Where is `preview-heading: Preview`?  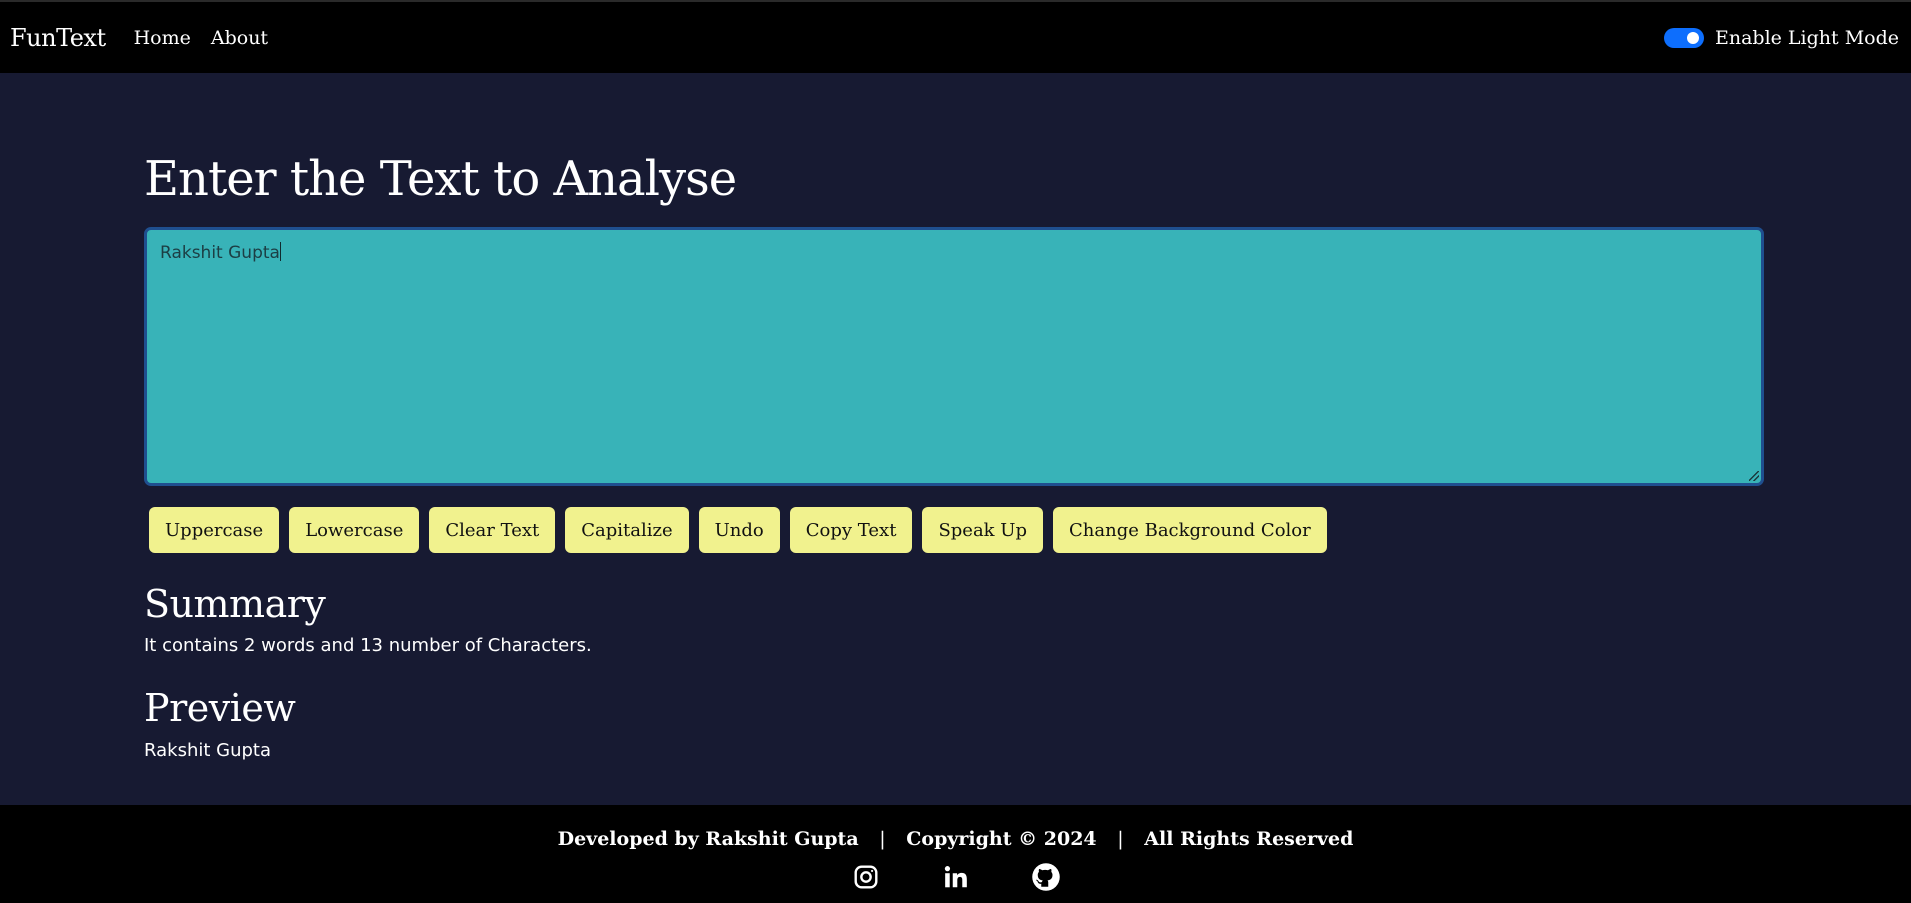 preview-heading: Preview is located at coordinates (220, 708).